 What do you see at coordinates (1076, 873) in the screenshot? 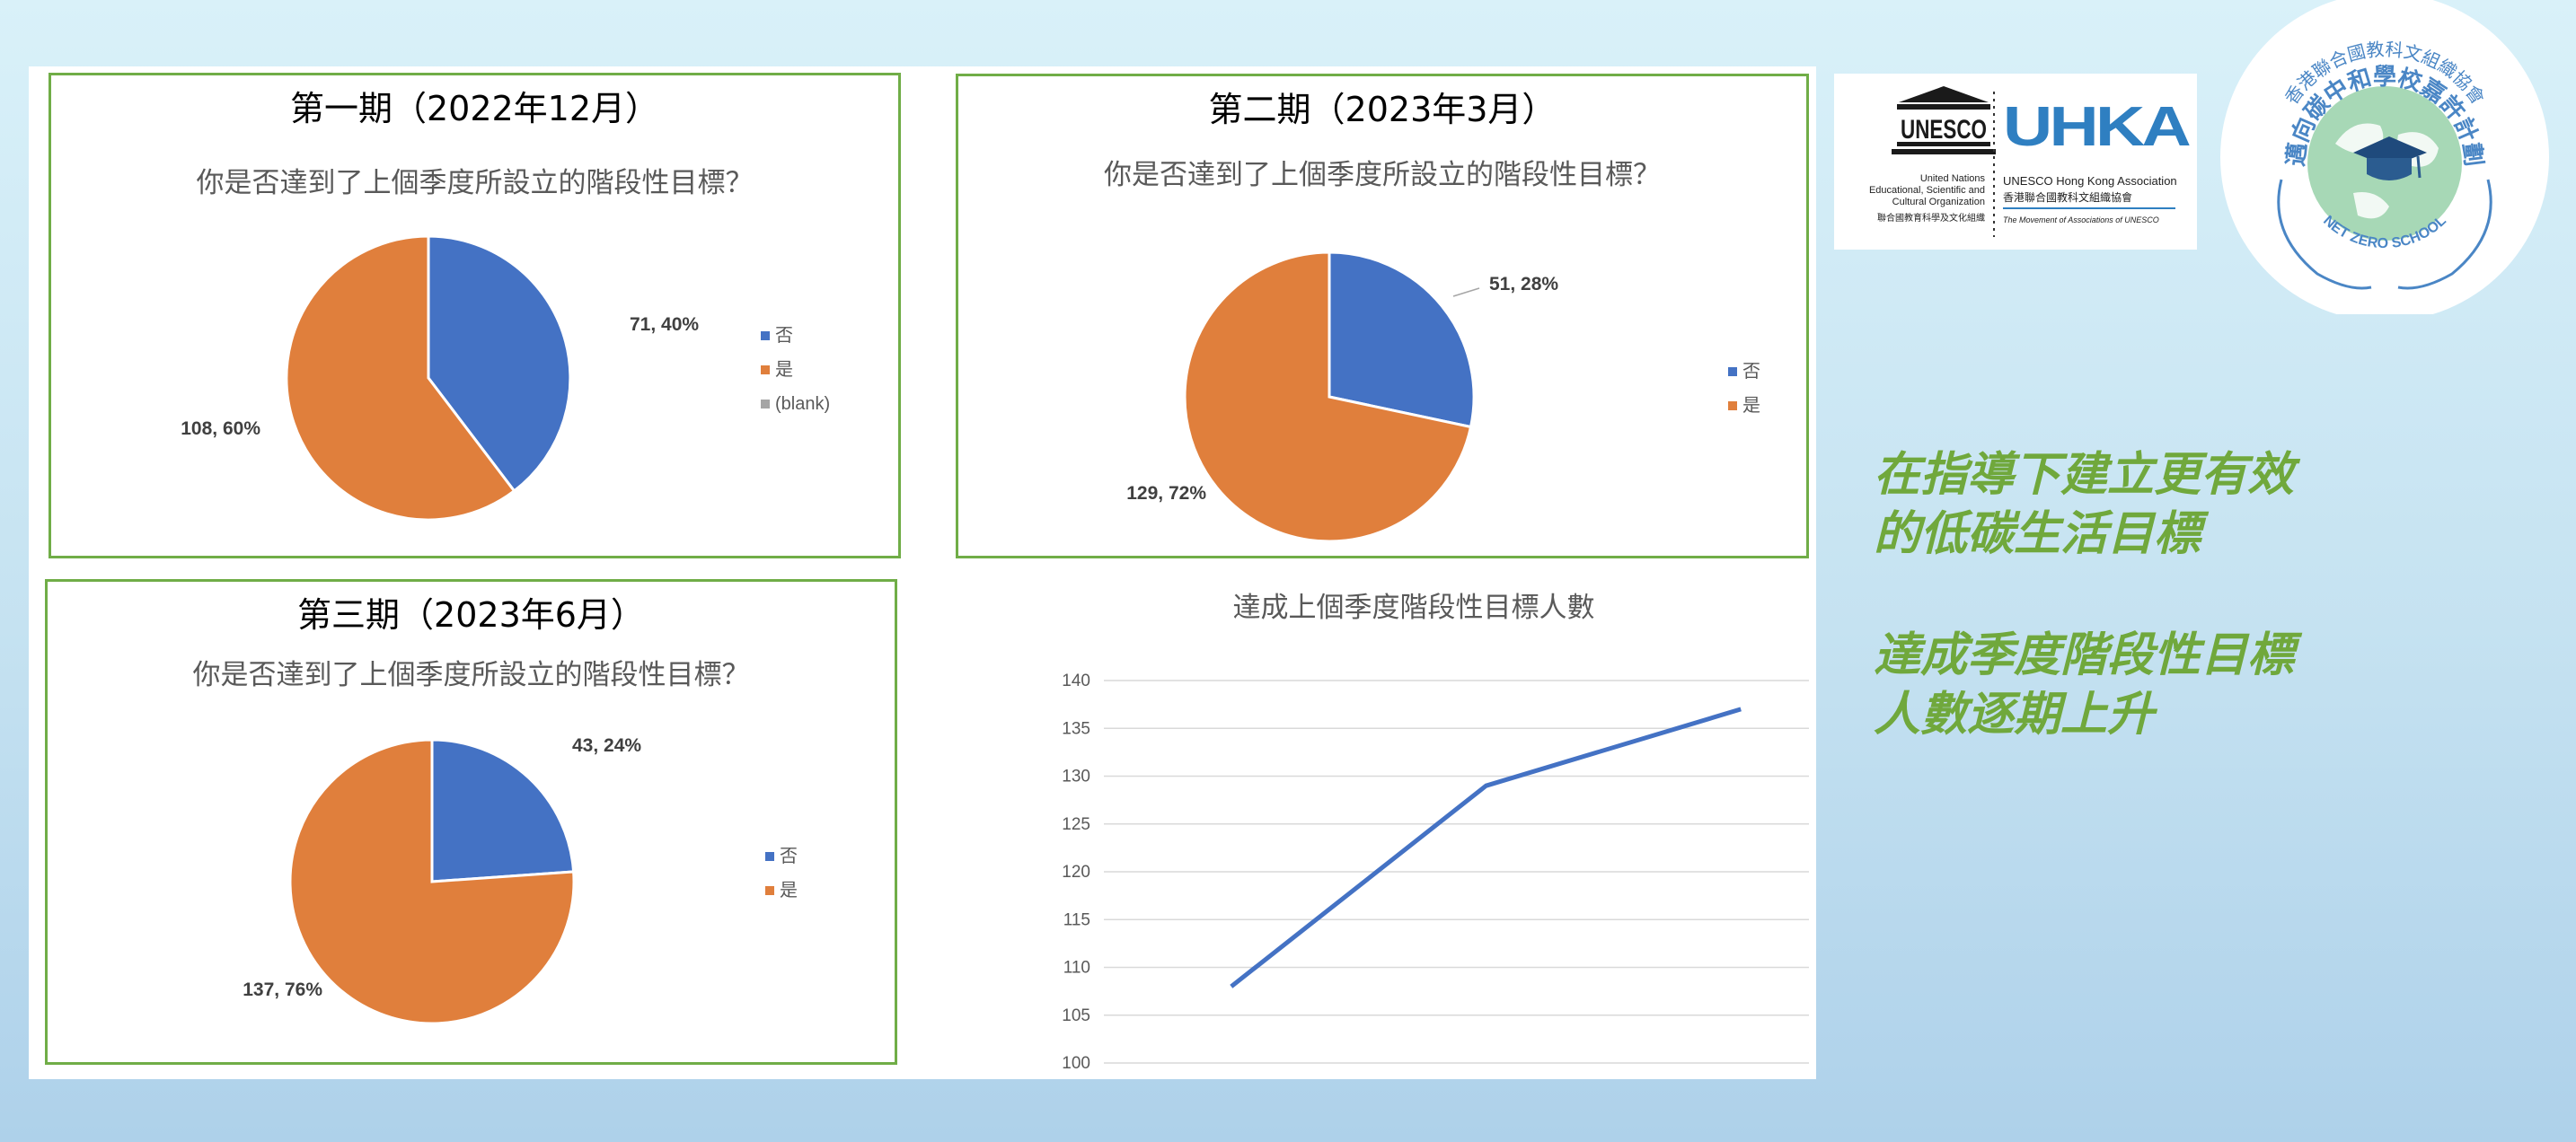
I see `y-tick-label: 120` at bounding box center [1076, 873].